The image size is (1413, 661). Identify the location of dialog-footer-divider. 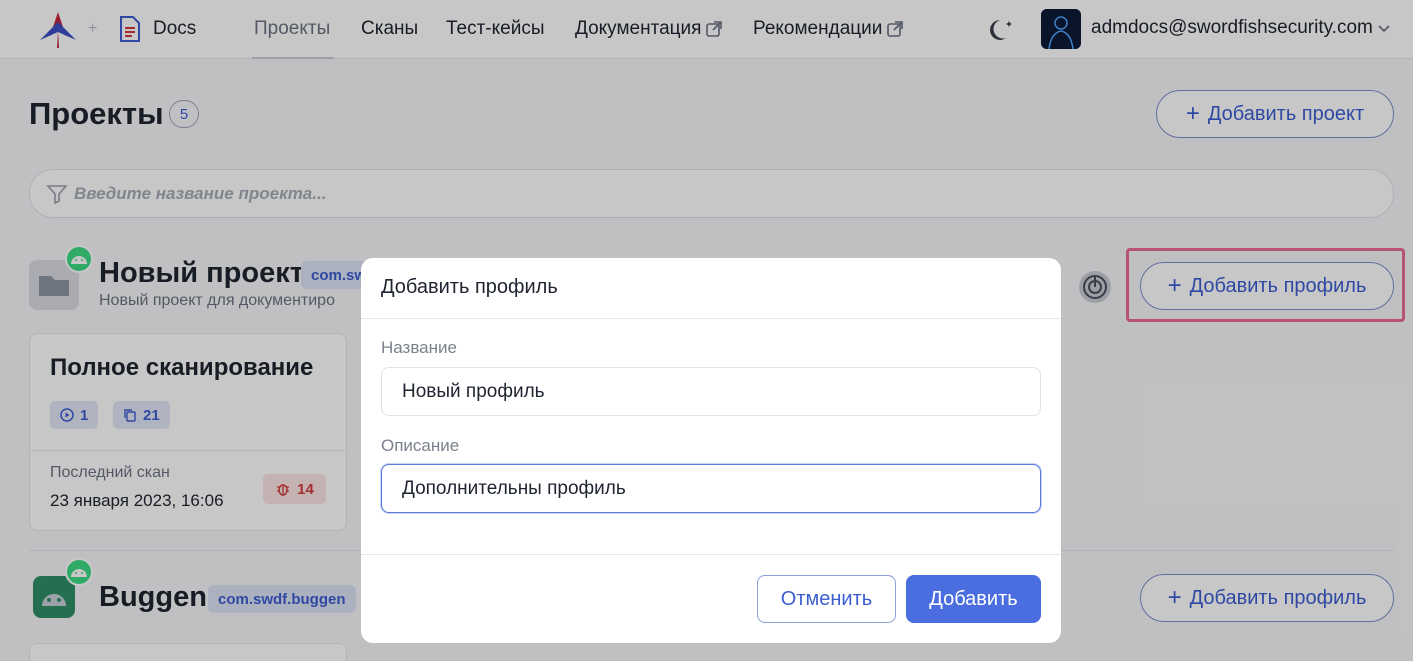
(711, 554).